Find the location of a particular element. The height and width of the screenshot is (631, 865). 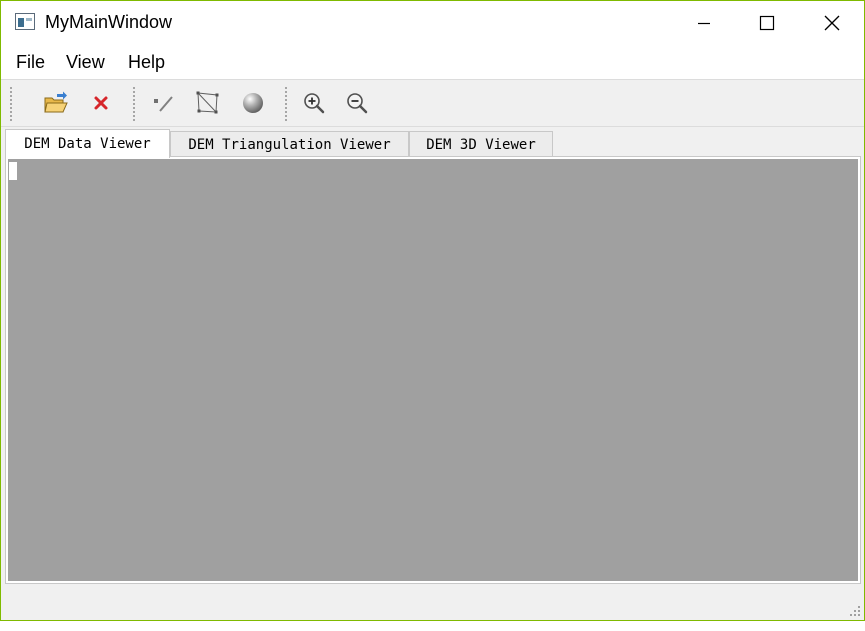

open-folder-icon is located at coordinates (56, 102).